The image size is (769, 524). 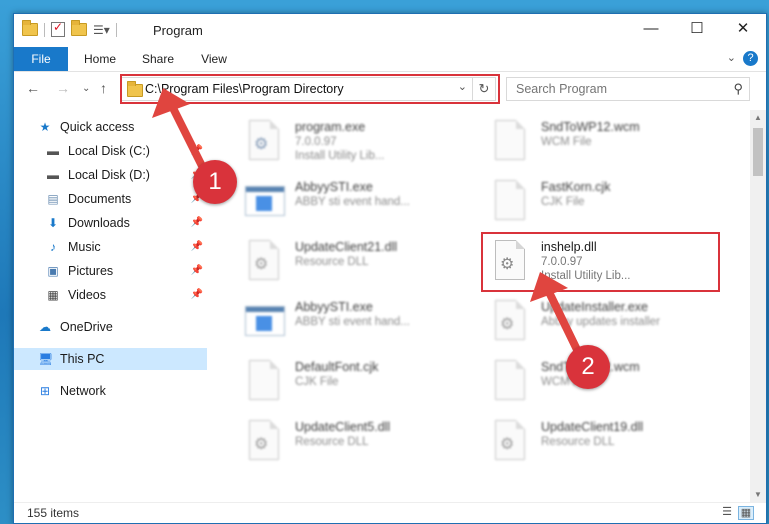 What do you see at coordinates (215, 182) in the screenshot?
I see `step-1-badge: 1` at bounding box center [215, 182].